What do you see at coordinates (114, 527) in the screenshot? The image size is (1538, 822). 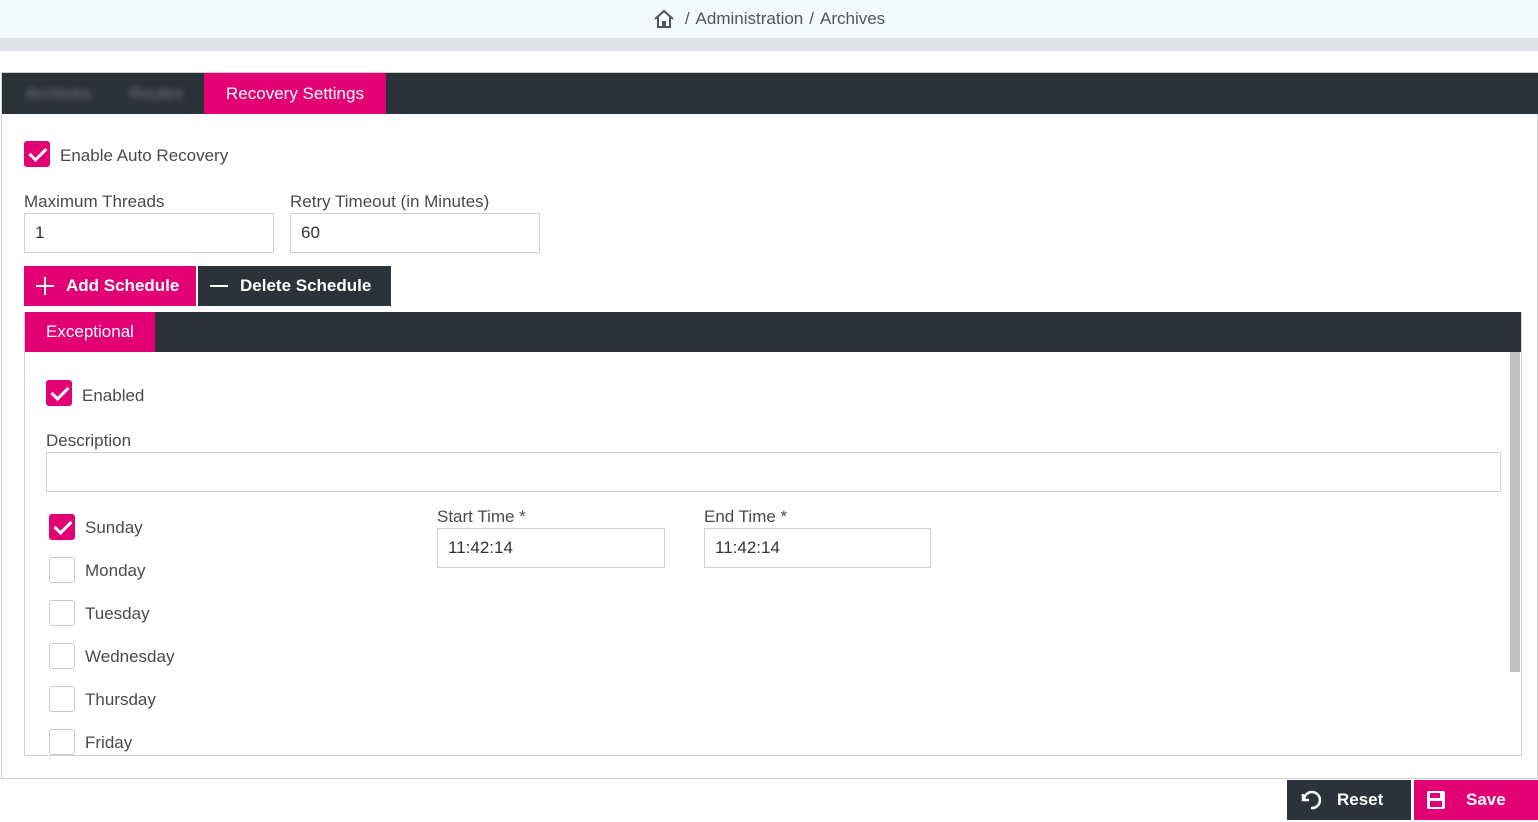 I see `day-label-sunday: Sunday` at bounding box center [114, 527].